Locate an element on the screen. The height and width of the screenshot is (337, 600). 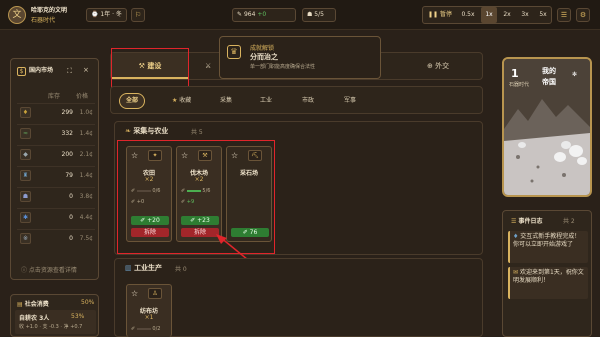
market-row: ☗ 0 3.8¢ is located at coordinates (56, 195).